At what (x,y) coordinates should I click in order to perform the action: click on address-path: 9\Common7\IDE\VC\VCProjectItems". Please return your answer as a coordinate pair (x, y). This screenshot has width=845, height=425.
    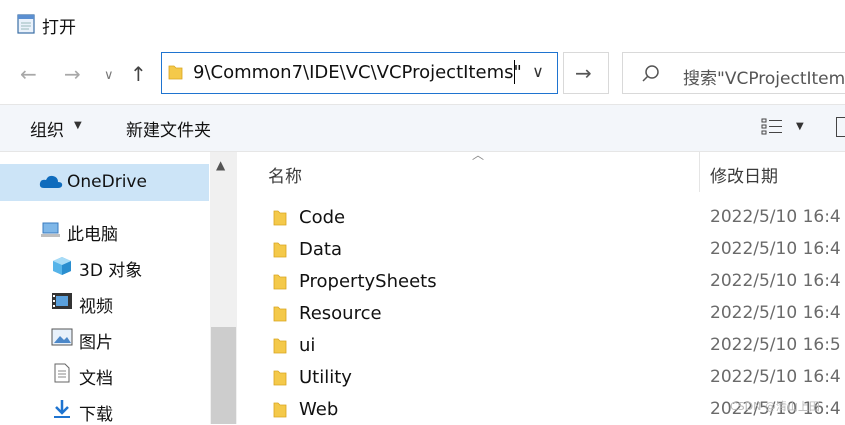
    Looking at the image, I should click on (357, 72).